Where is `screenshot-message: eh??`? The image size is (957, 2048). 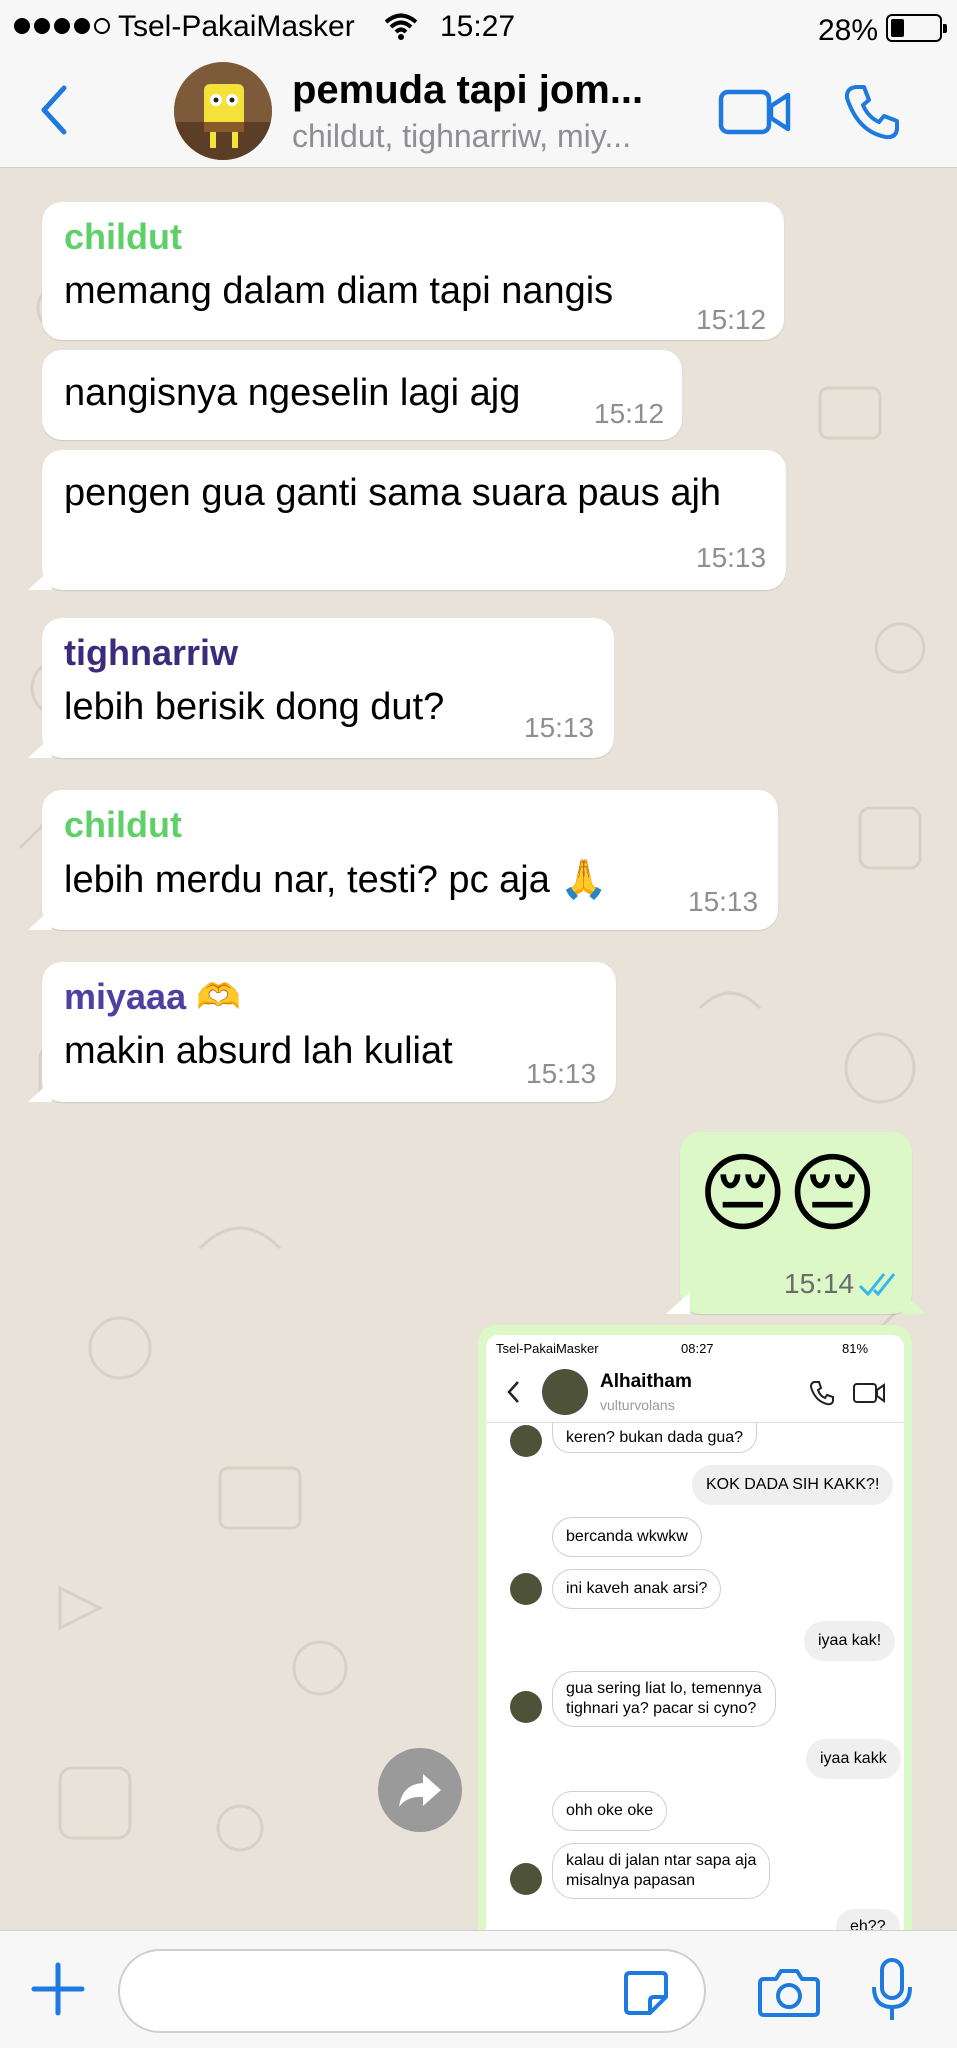
screenshot-message: eh?? is located at coordinates (868, 1919).